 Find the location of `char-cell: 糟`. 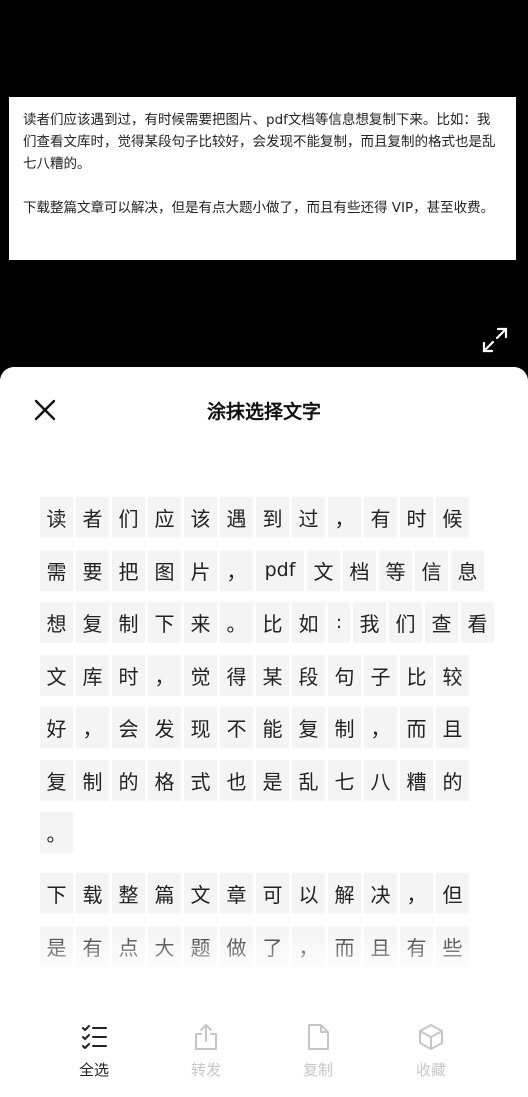

char-cell: 糟 is located at coordinates (416, 780).